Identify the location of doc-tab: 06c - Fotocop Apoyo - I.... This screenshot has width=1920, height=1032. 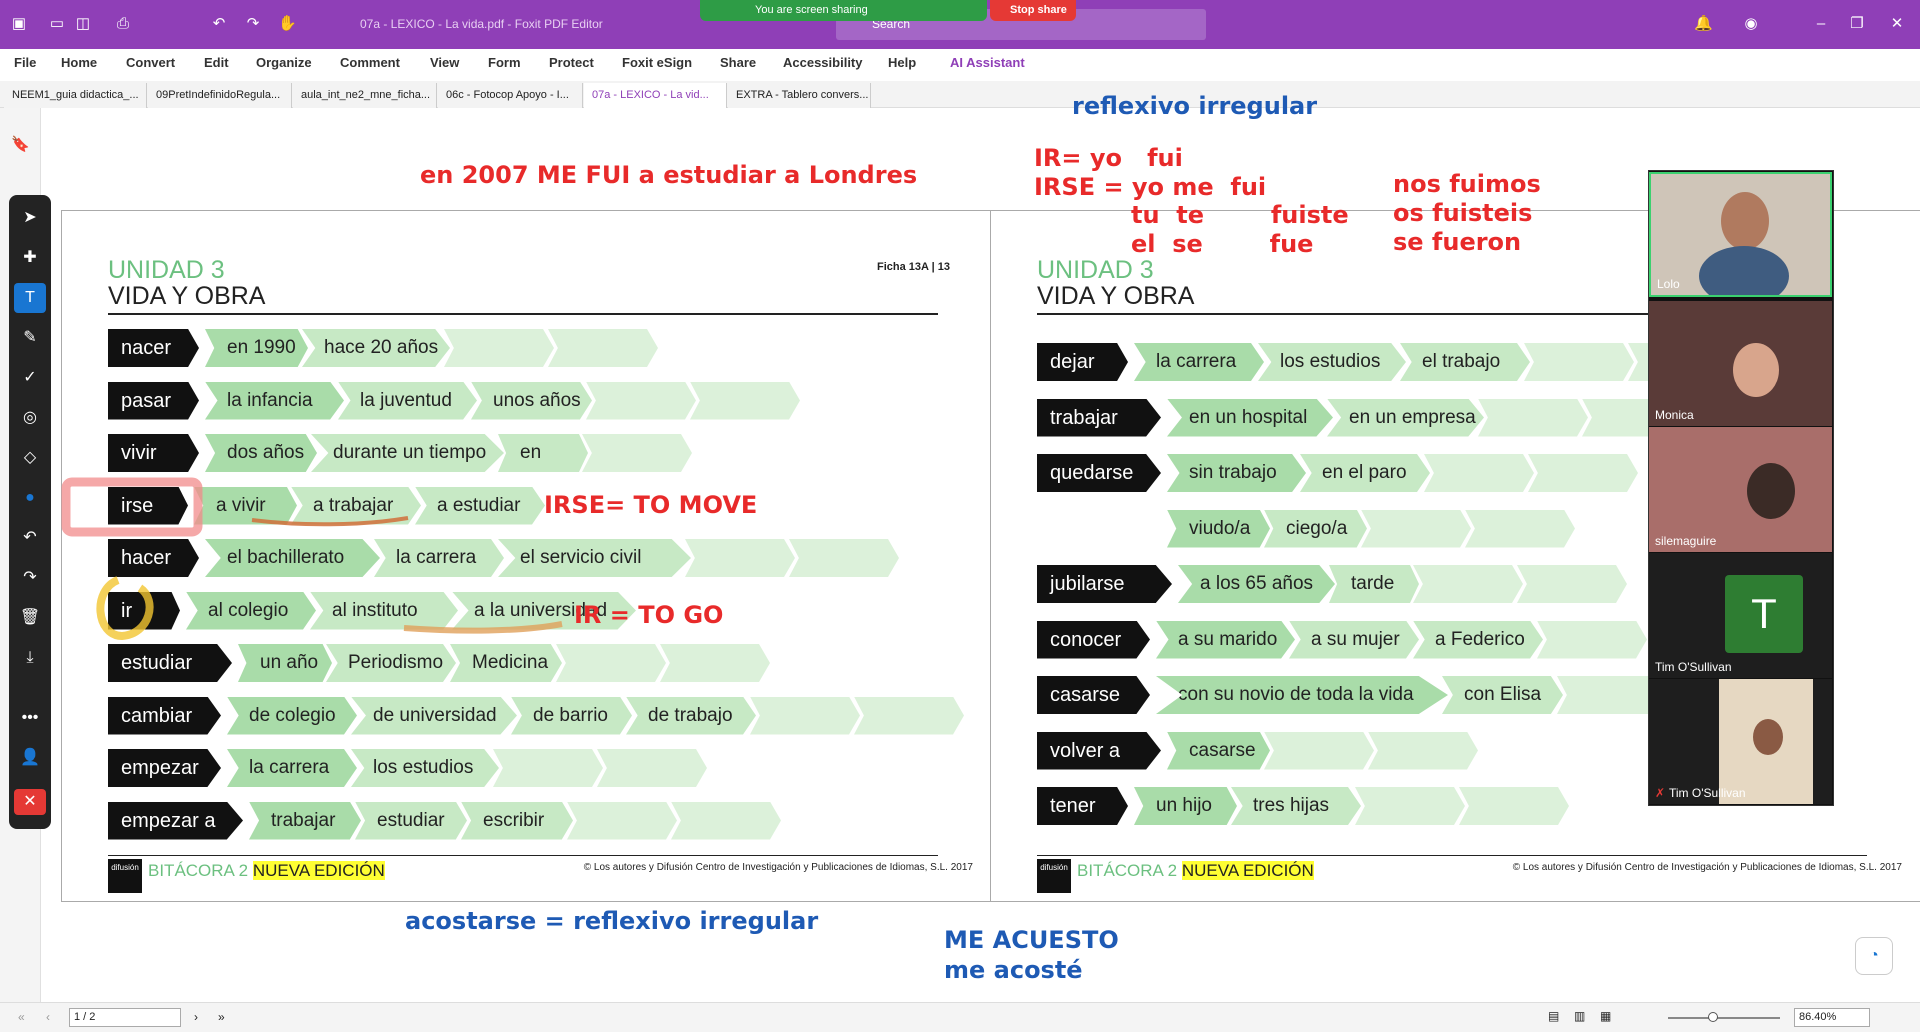
(510, 95).